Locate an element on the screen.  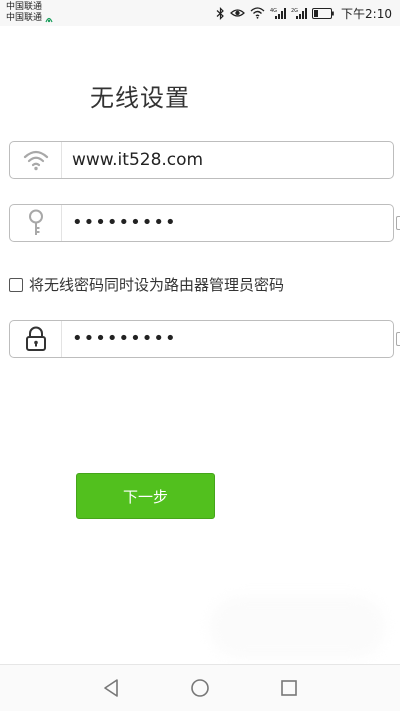
home-icon is located at coordinates (200, 688).